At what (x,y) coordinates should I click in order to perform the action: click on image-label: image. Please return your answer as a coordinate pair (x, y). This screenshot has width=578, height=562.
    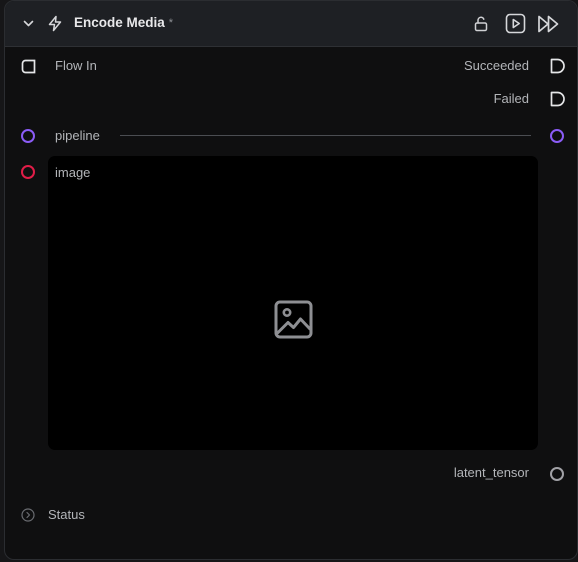
    Looking at the image, I should click on (73, 172).